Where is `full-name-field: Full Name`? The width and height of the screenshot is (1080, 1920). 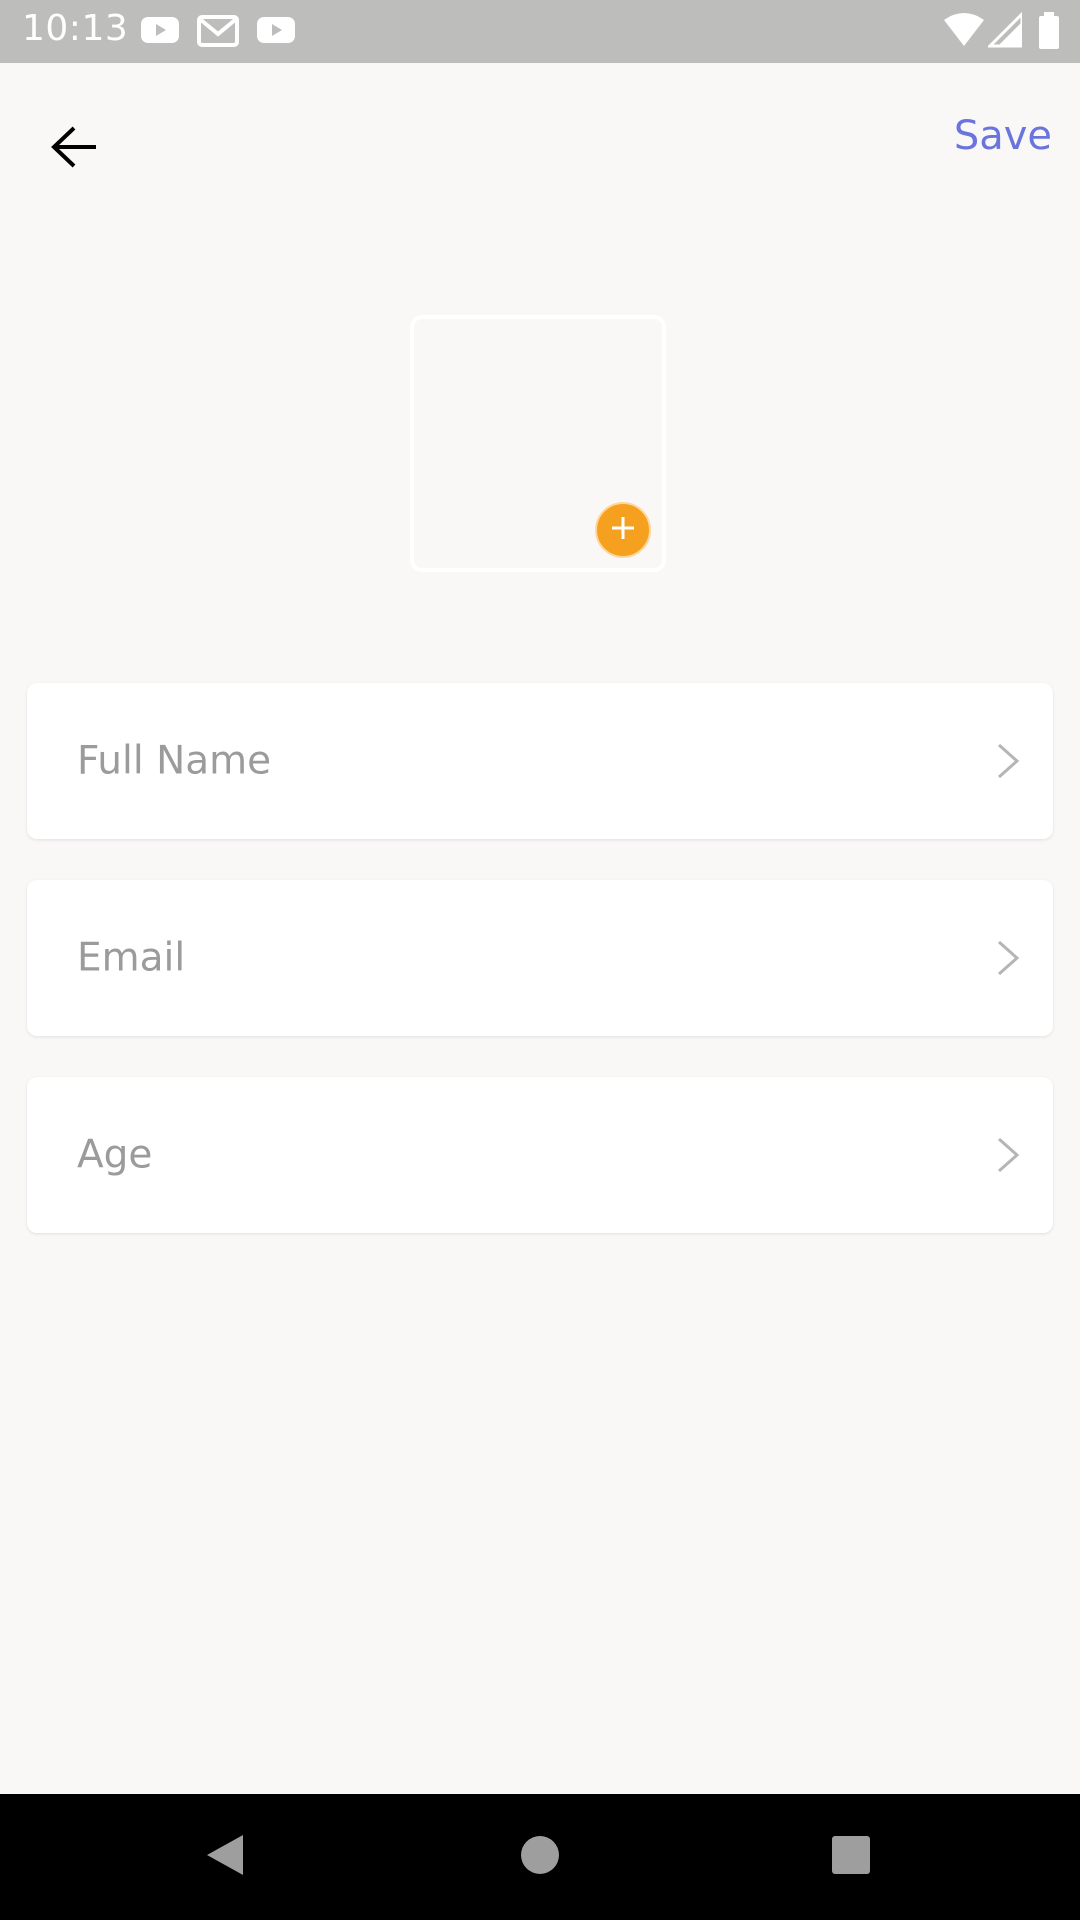
full-name-field: Full Name is located at coordinates (540, 761).